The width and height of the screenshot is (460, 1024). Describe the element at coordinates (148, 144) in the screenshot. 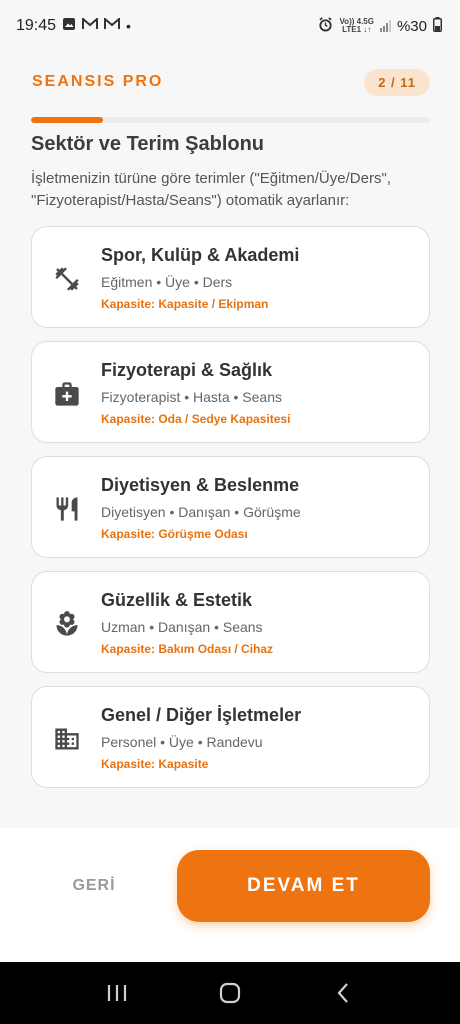

I see `page-title: Sektör ve Terim Şablonu` at that location.